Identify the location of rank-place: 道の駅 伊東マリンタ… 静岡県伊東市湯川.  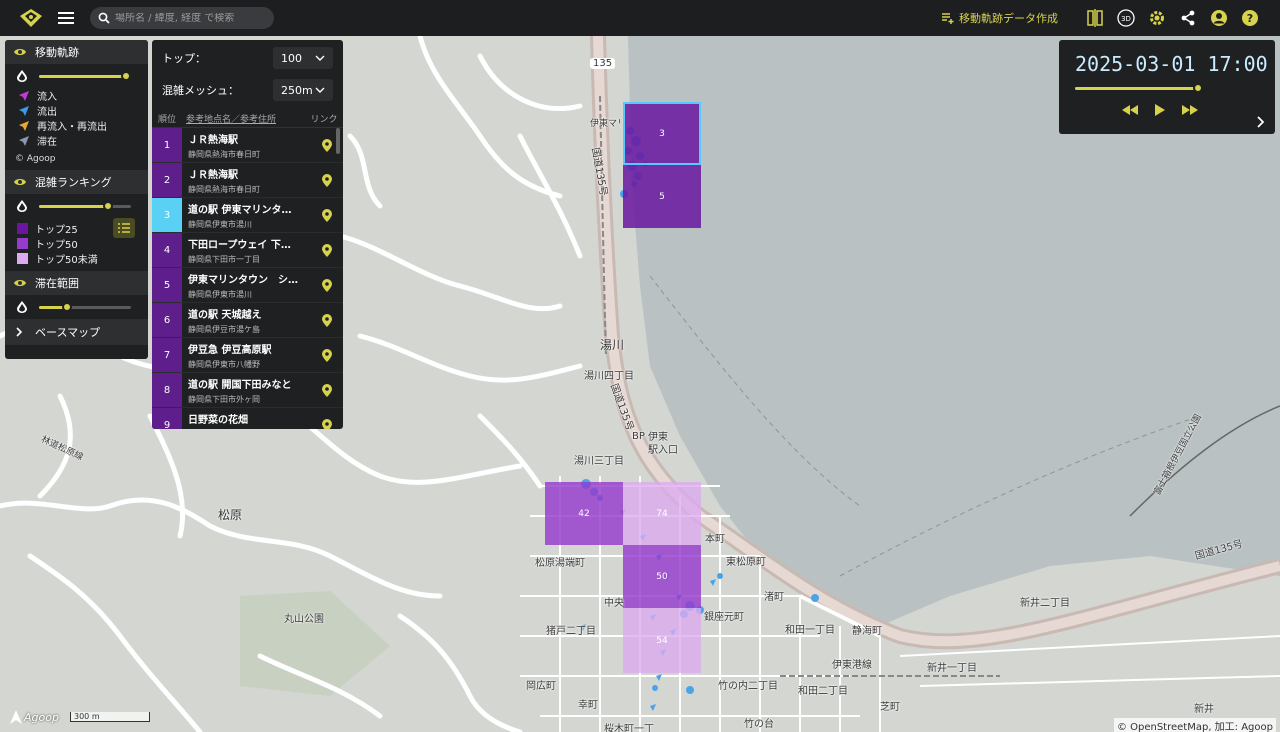
(246, 215).